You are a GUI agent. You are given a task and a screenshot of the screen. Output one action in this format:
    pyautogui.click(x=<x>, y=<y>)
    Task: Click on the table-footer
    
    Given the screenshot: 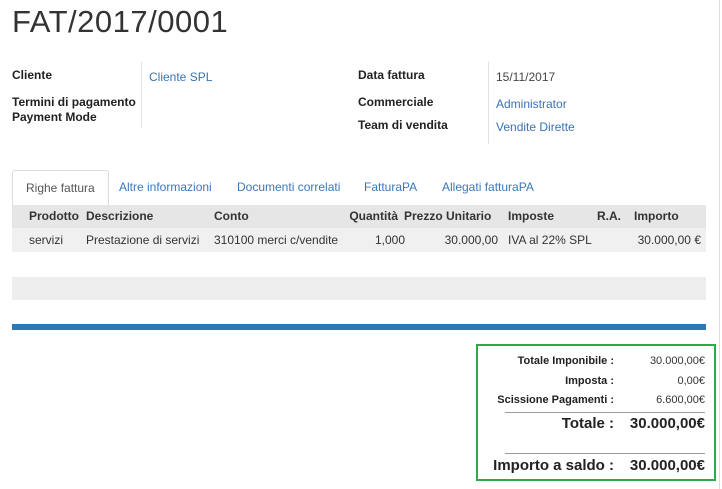 What is the action you would take?
    pyautogui.click(x=359, y=288)
    